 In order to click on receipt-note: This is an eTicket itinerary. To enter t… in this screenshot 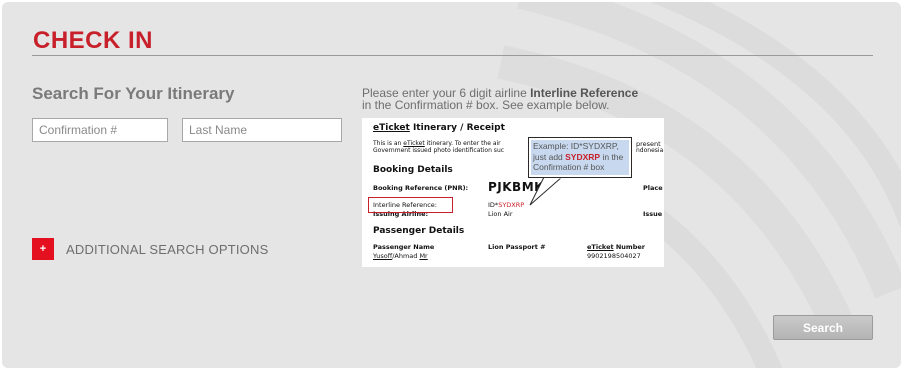, I will do `click(439, 147)`.